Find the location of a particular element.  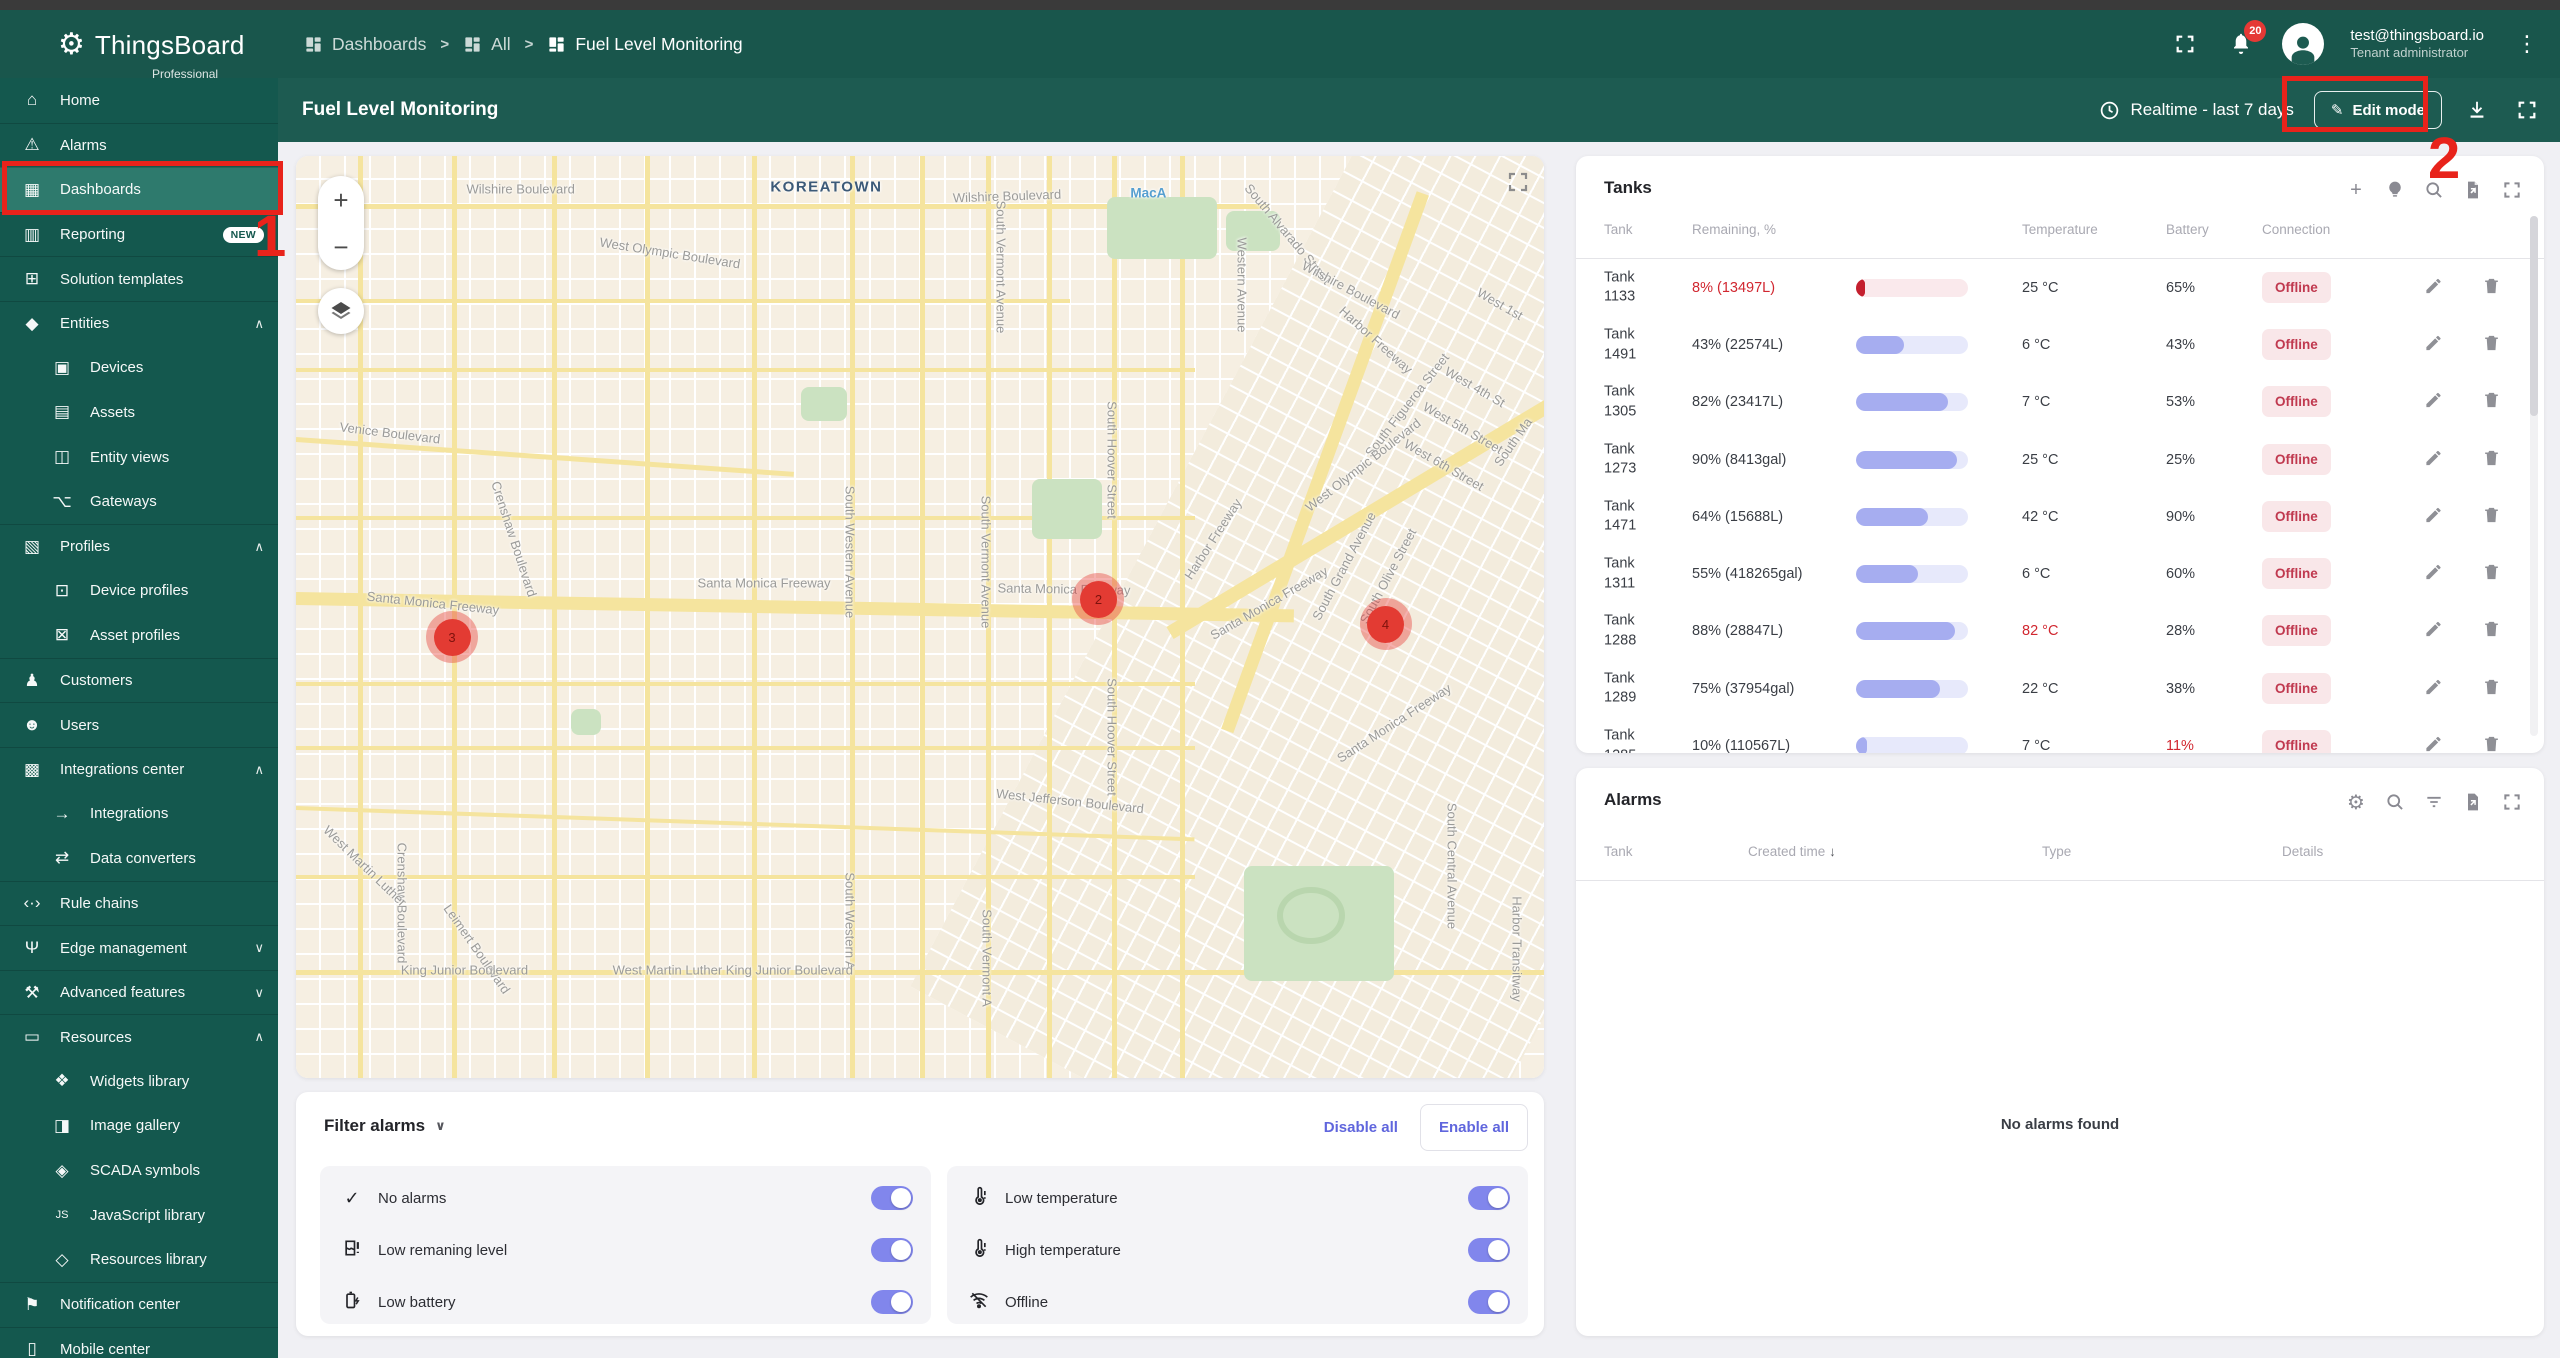

toggle-no-alarms is located at coordinates (892, 1198).